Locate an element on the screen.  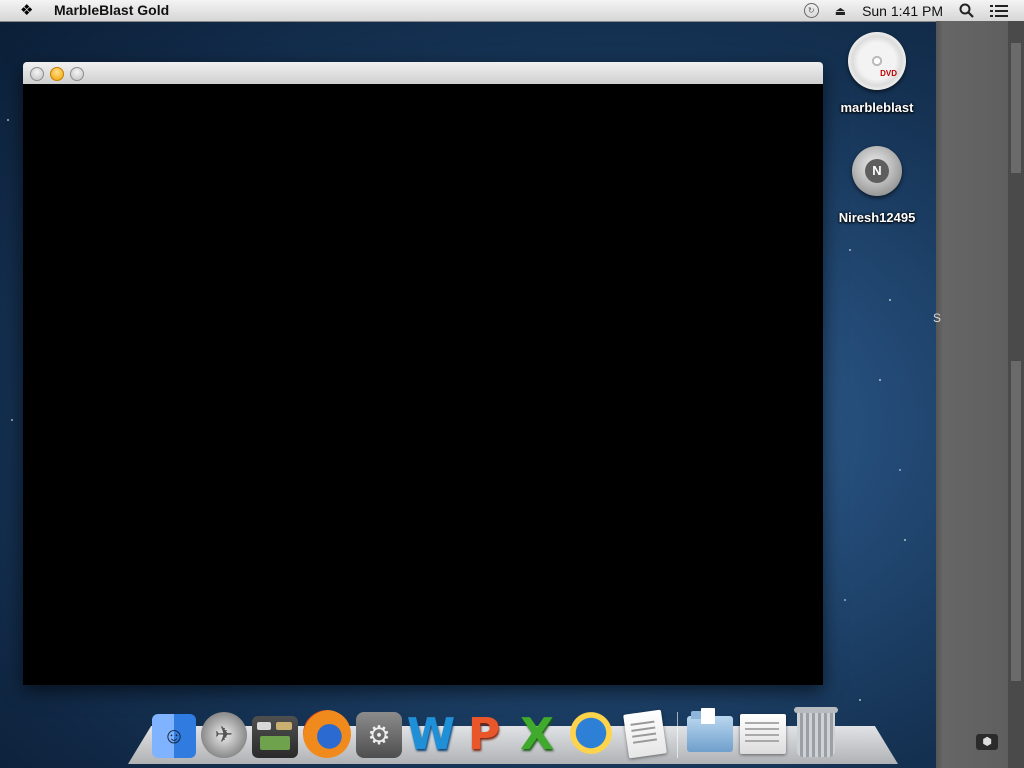
excel-icon: X is located at coordinates (537, 734).